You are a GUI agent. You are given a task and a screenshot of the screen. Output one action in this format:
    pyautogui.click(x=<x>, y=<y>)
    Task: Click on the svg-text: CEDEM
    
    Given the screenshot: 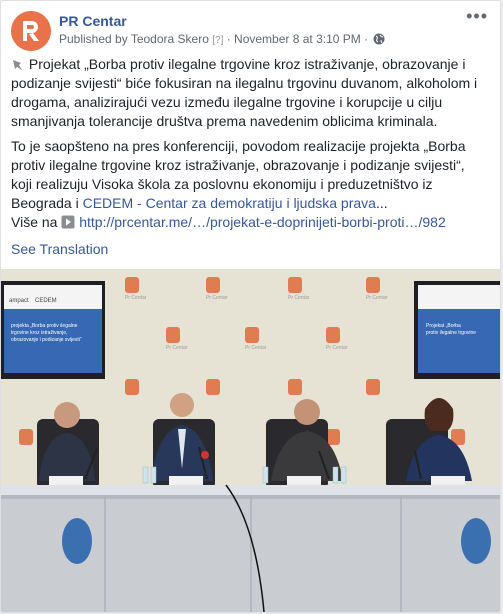 What is the action you would take?
    pyautogui.click(x=46, y=301)
    